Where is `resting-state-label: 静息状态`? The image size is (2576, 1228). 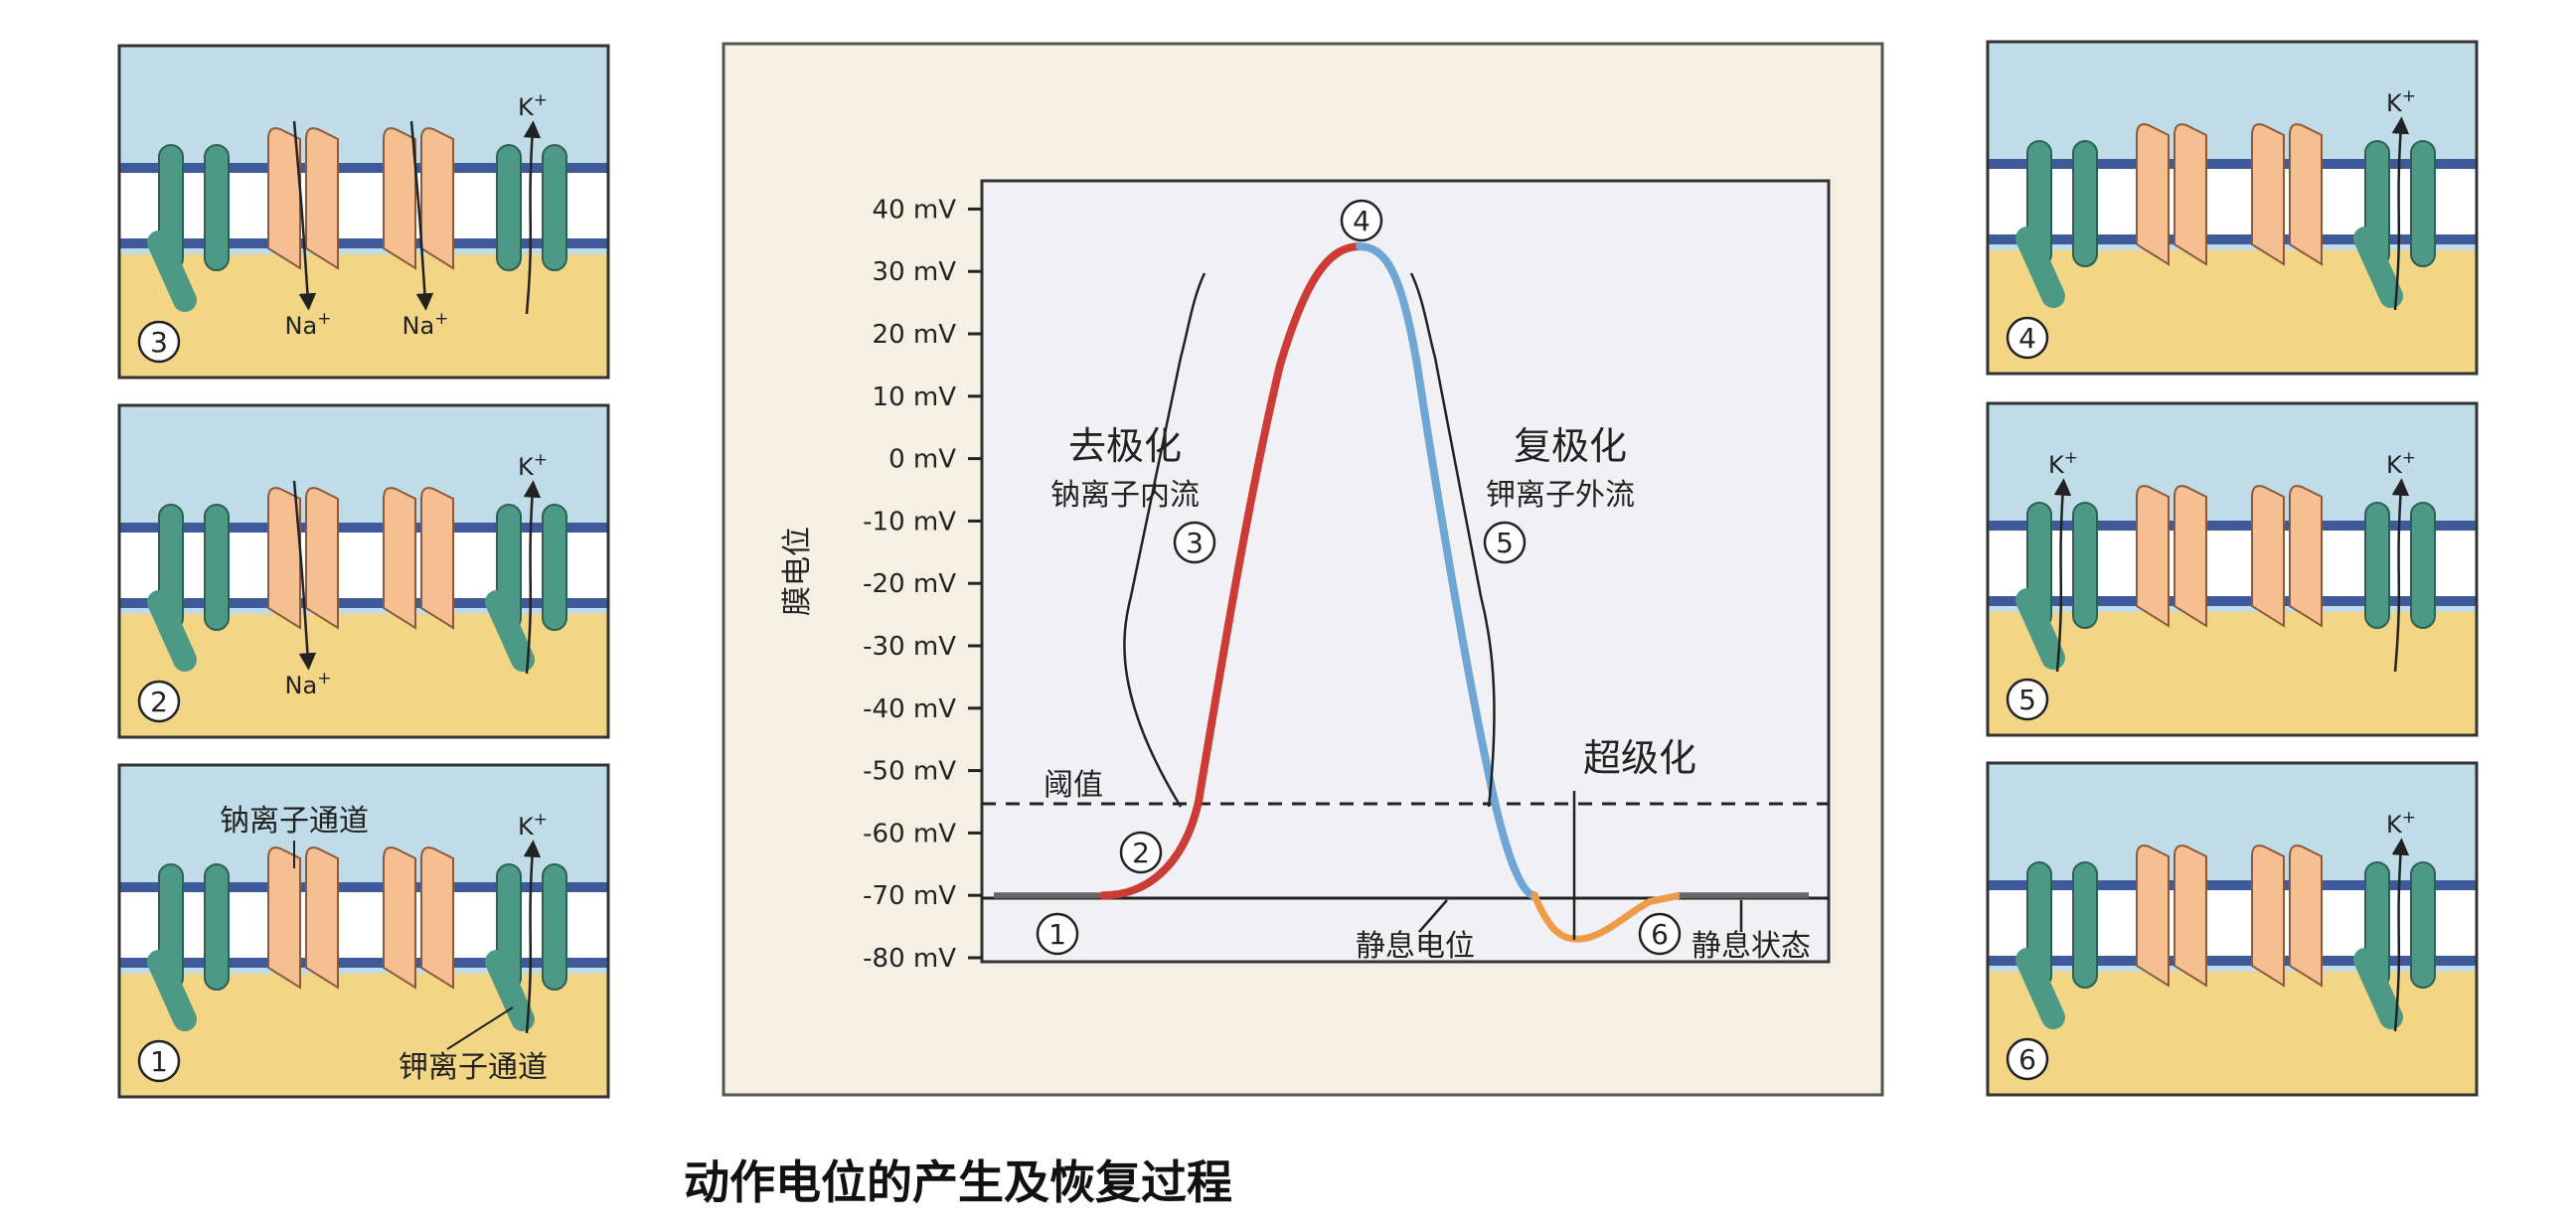
resting-state-label: 静息状态 is located at coordinates (1751, 946).